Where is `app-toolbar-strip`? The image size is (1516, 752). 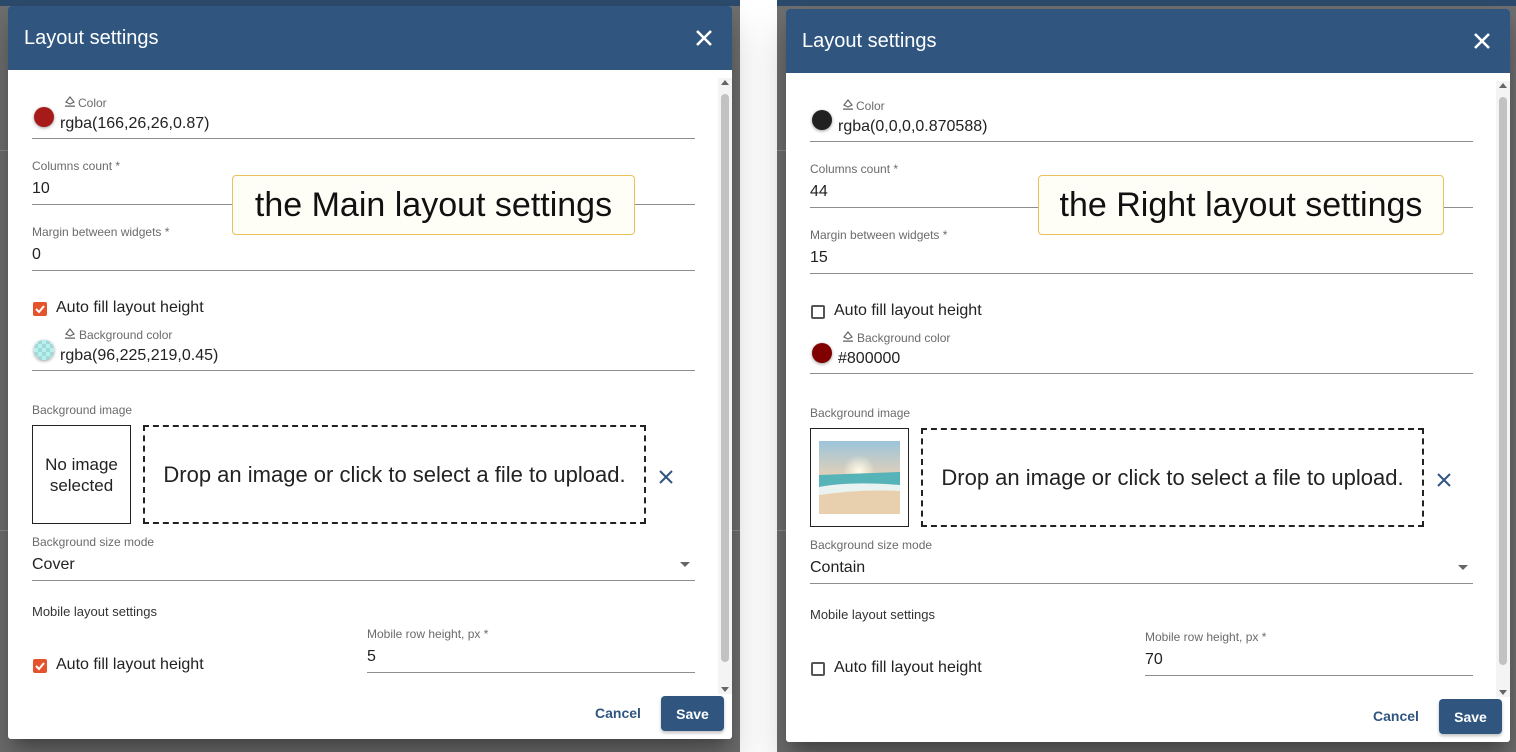 app-toolbar-strip is located at coordinates (1146, 3).